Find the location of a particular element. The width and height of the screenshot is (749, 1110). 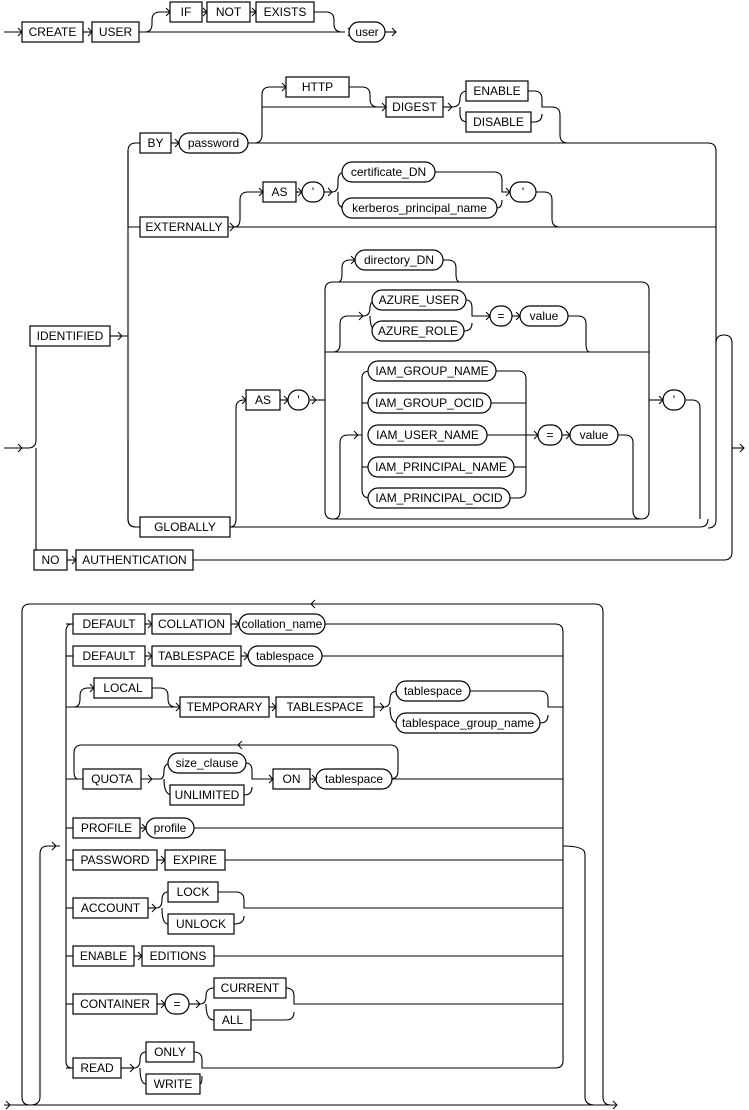

keyword-temporary: TEMPORARY is located at coordinates (224, 707).